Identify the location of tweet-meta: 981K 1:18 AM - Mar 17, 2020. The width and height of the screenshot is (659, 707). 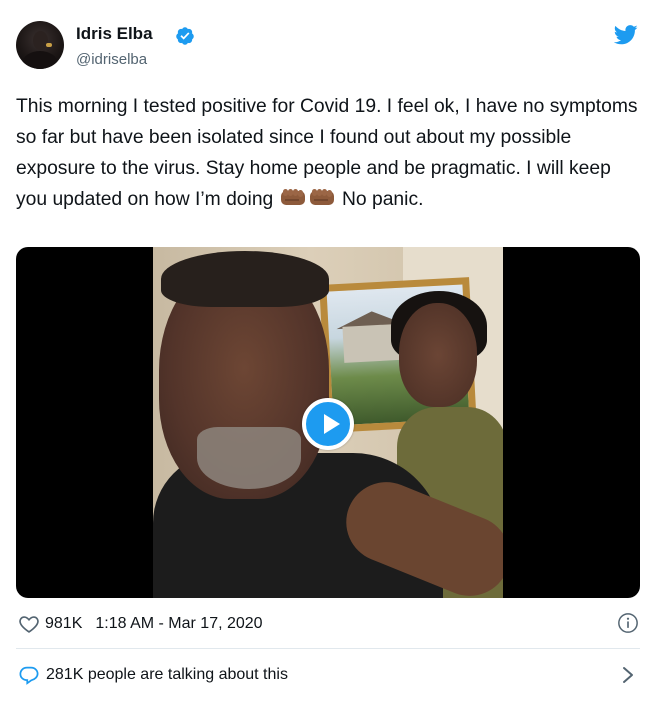
(328, 624).